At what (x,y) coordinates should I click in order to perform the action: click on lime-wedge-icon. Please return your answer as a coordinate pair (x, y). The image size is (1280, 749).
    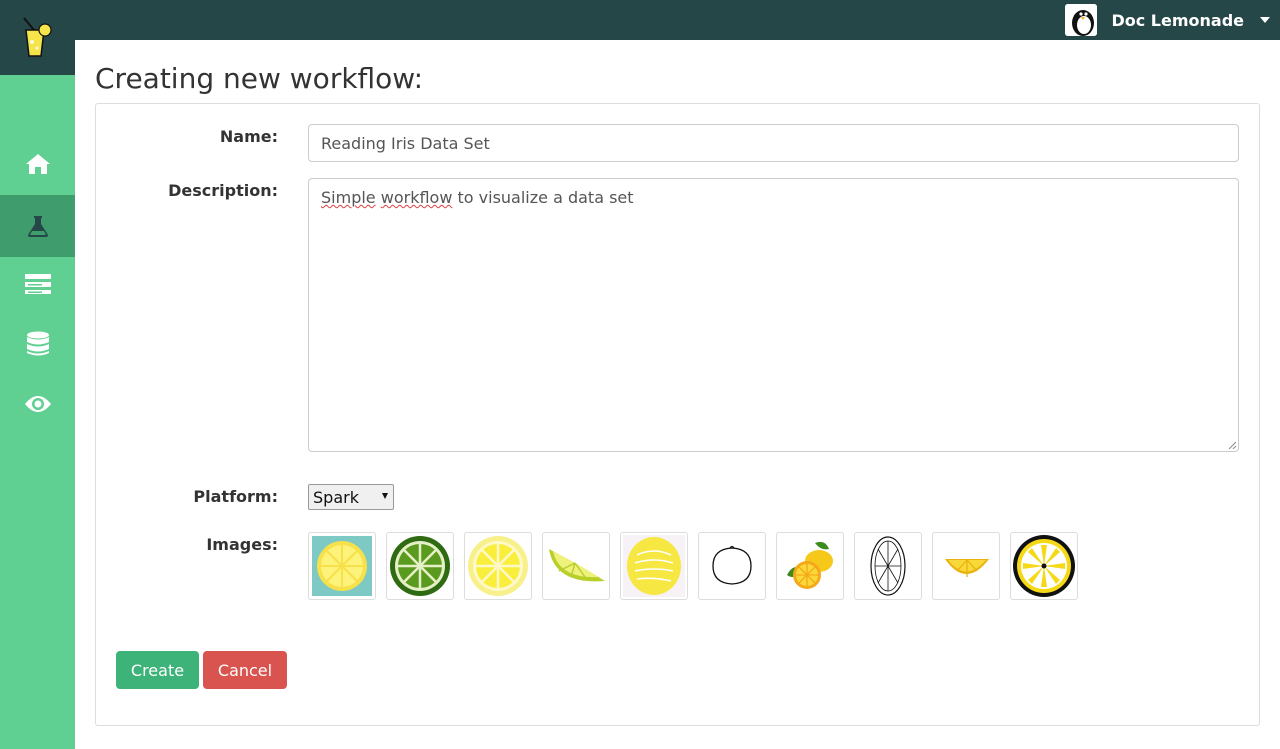
    Looking at the image, I should click on (577, 565).